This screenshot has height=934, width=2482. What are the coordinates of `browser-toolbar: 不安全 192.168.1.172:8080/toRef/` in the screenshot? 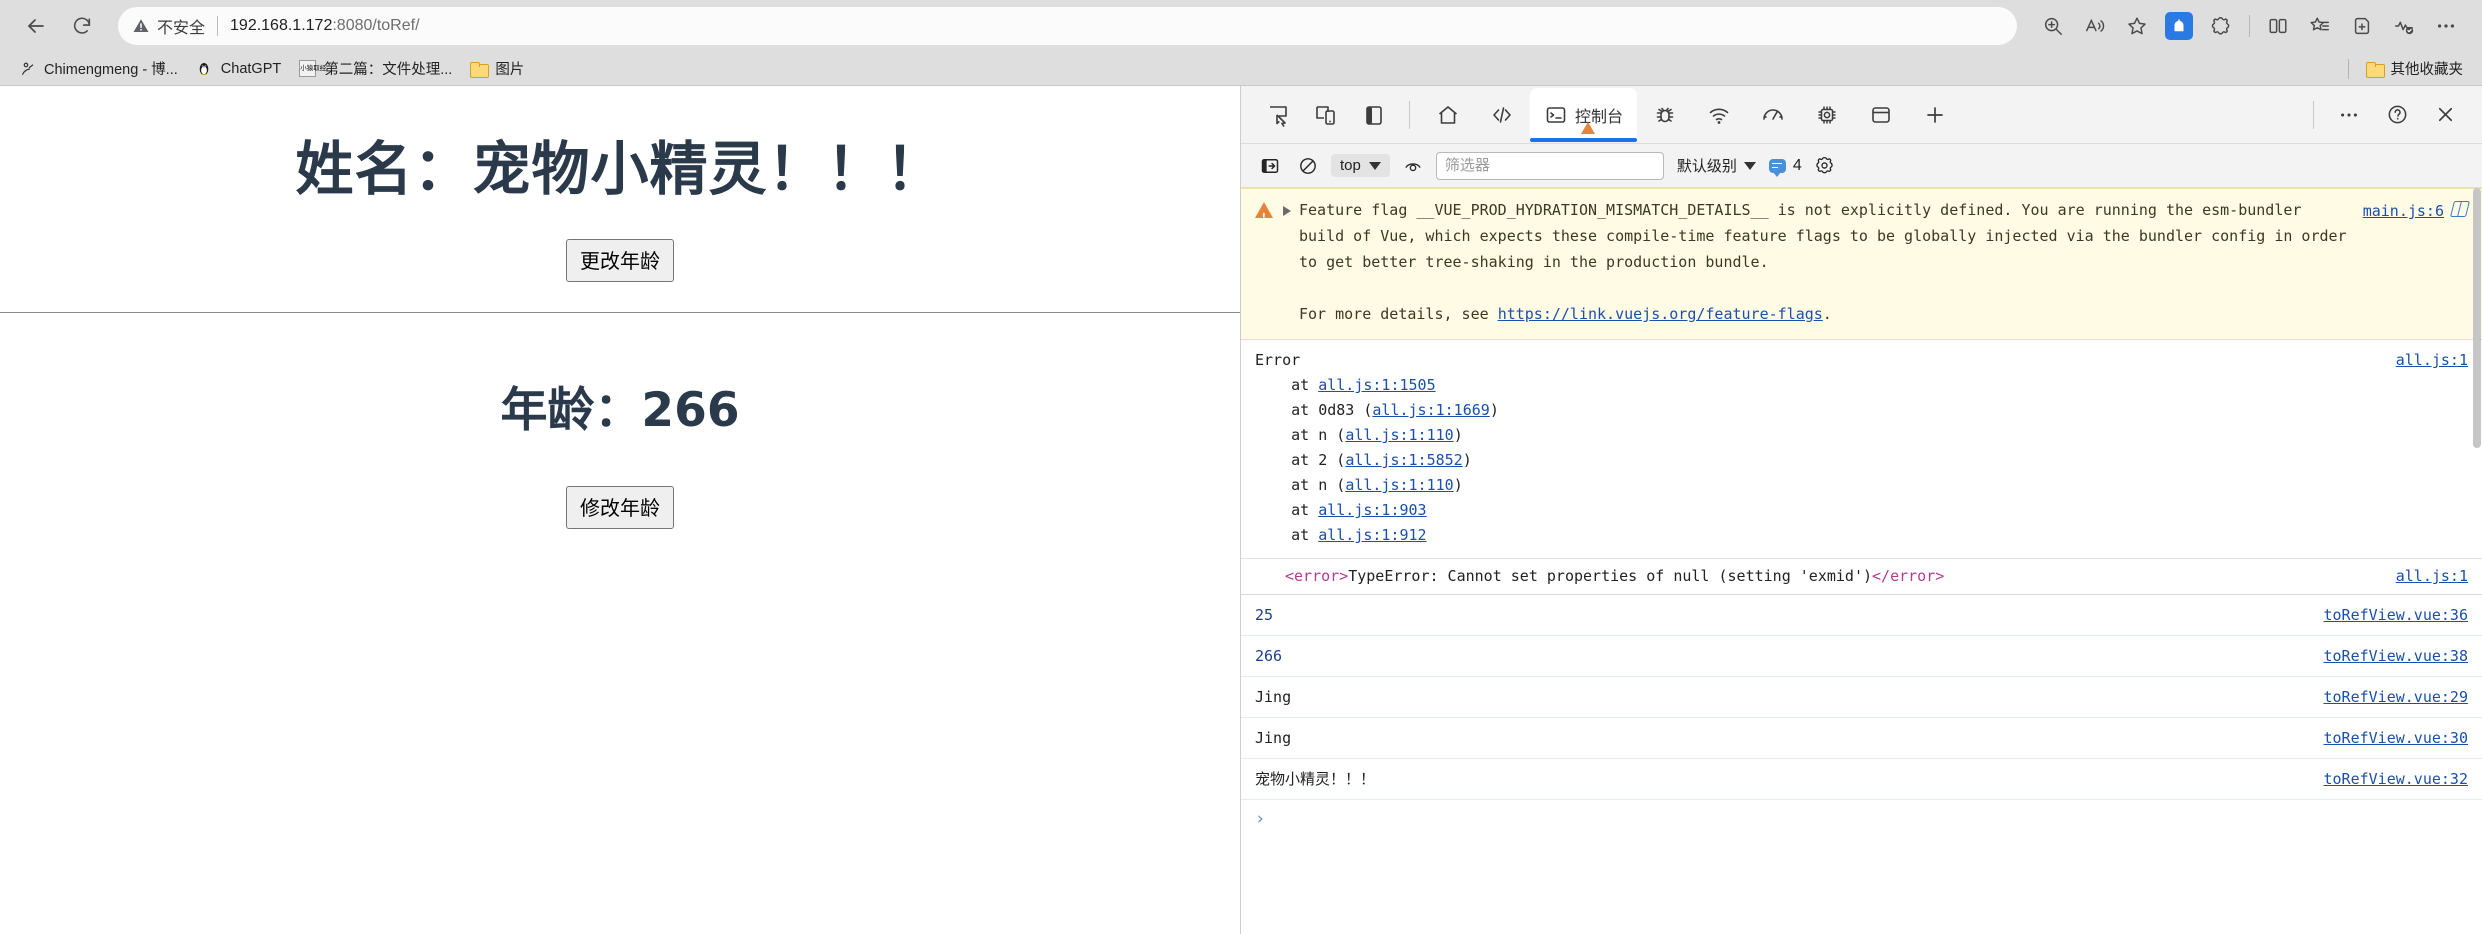 It's located at (1241, 26).